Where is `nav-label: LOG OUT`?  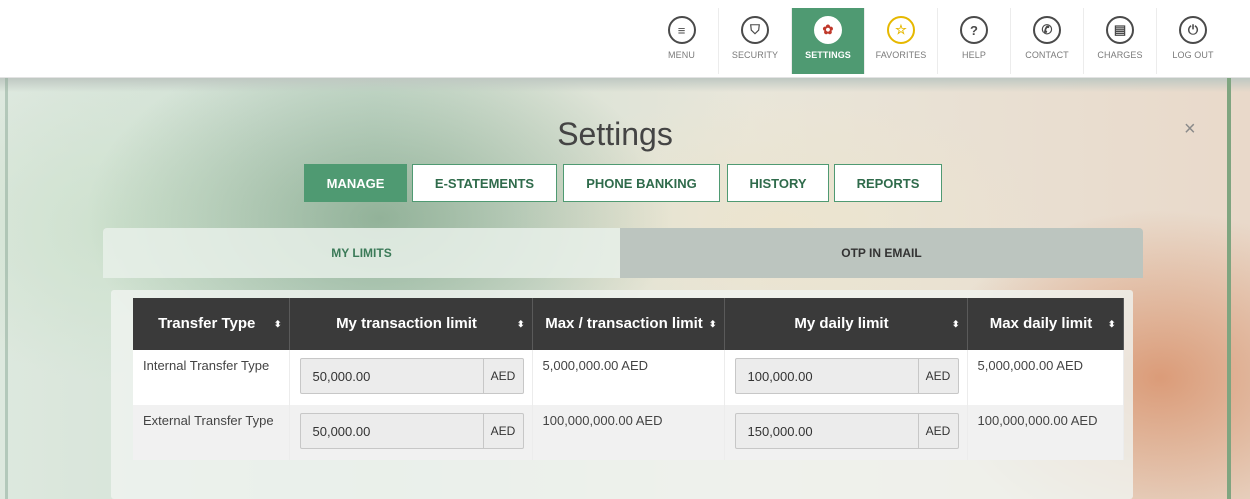
nav-label: LOG OUT is located at coordinates (1193, 55).